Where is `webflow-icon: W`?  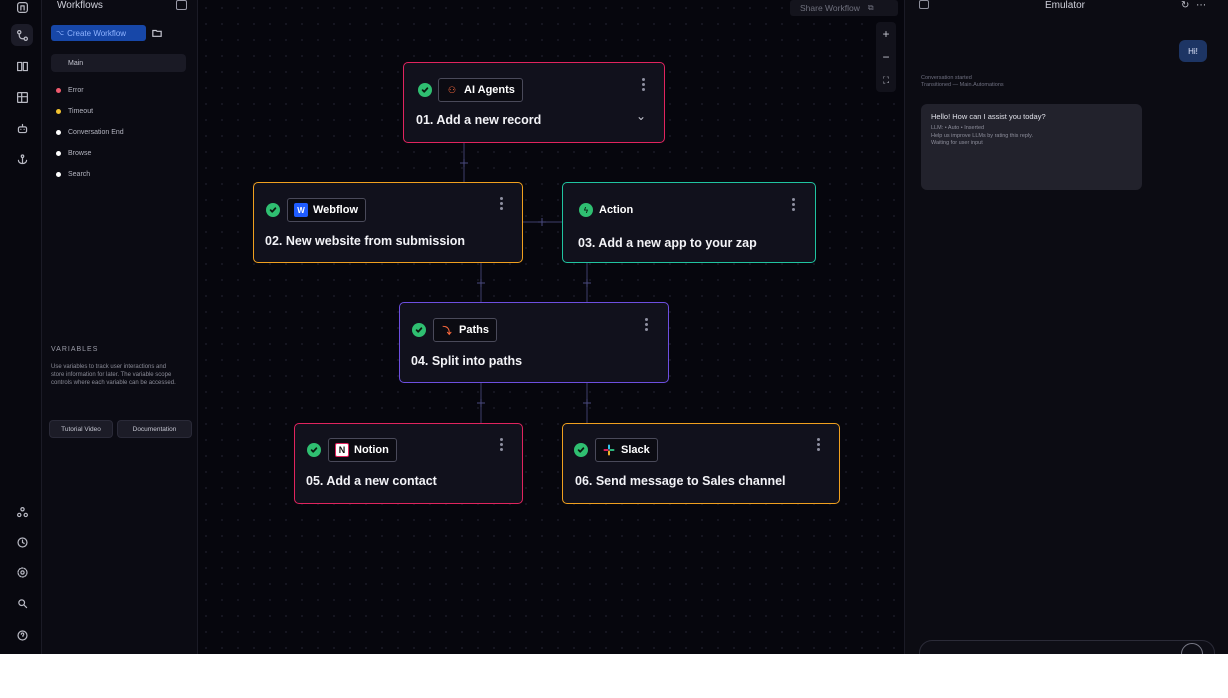
webflow-icon: W is located at coordinates (301, 210).